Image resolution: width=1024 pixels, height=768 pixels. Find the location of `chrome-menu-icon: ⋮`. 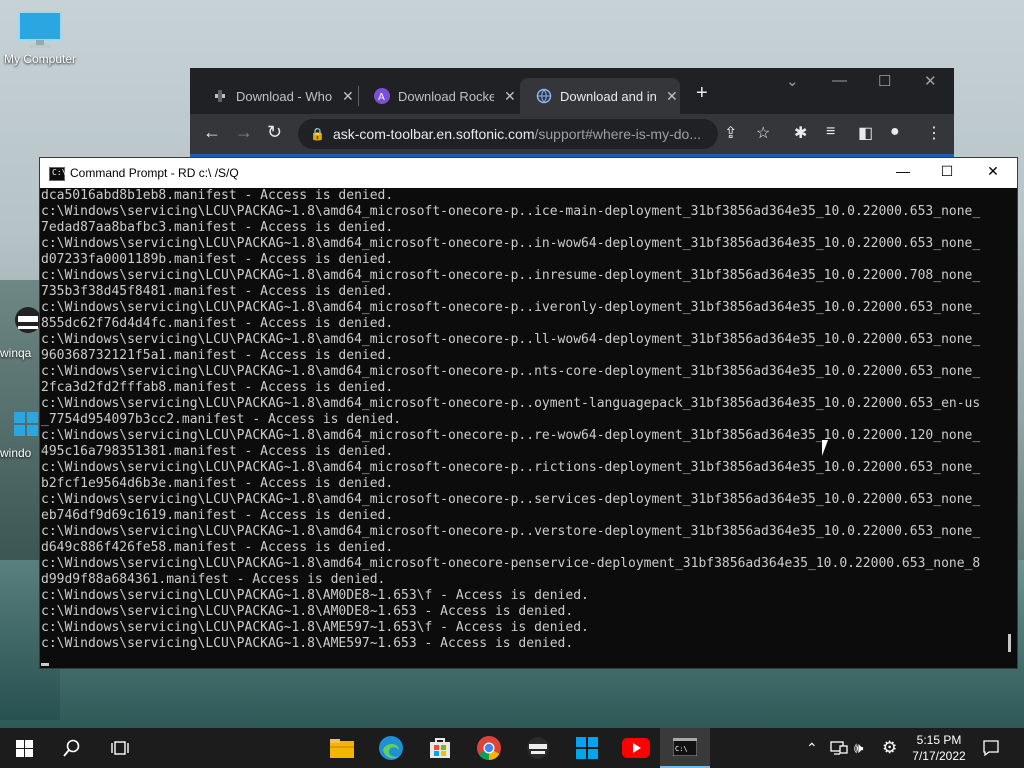

chrome-menu-icon: ⋮ is located at coordinates (934, 133).